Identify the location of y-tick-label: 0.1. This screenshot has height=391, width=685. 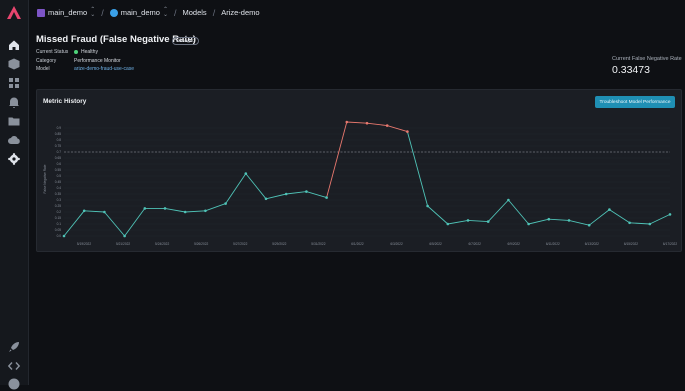
(59, 224).